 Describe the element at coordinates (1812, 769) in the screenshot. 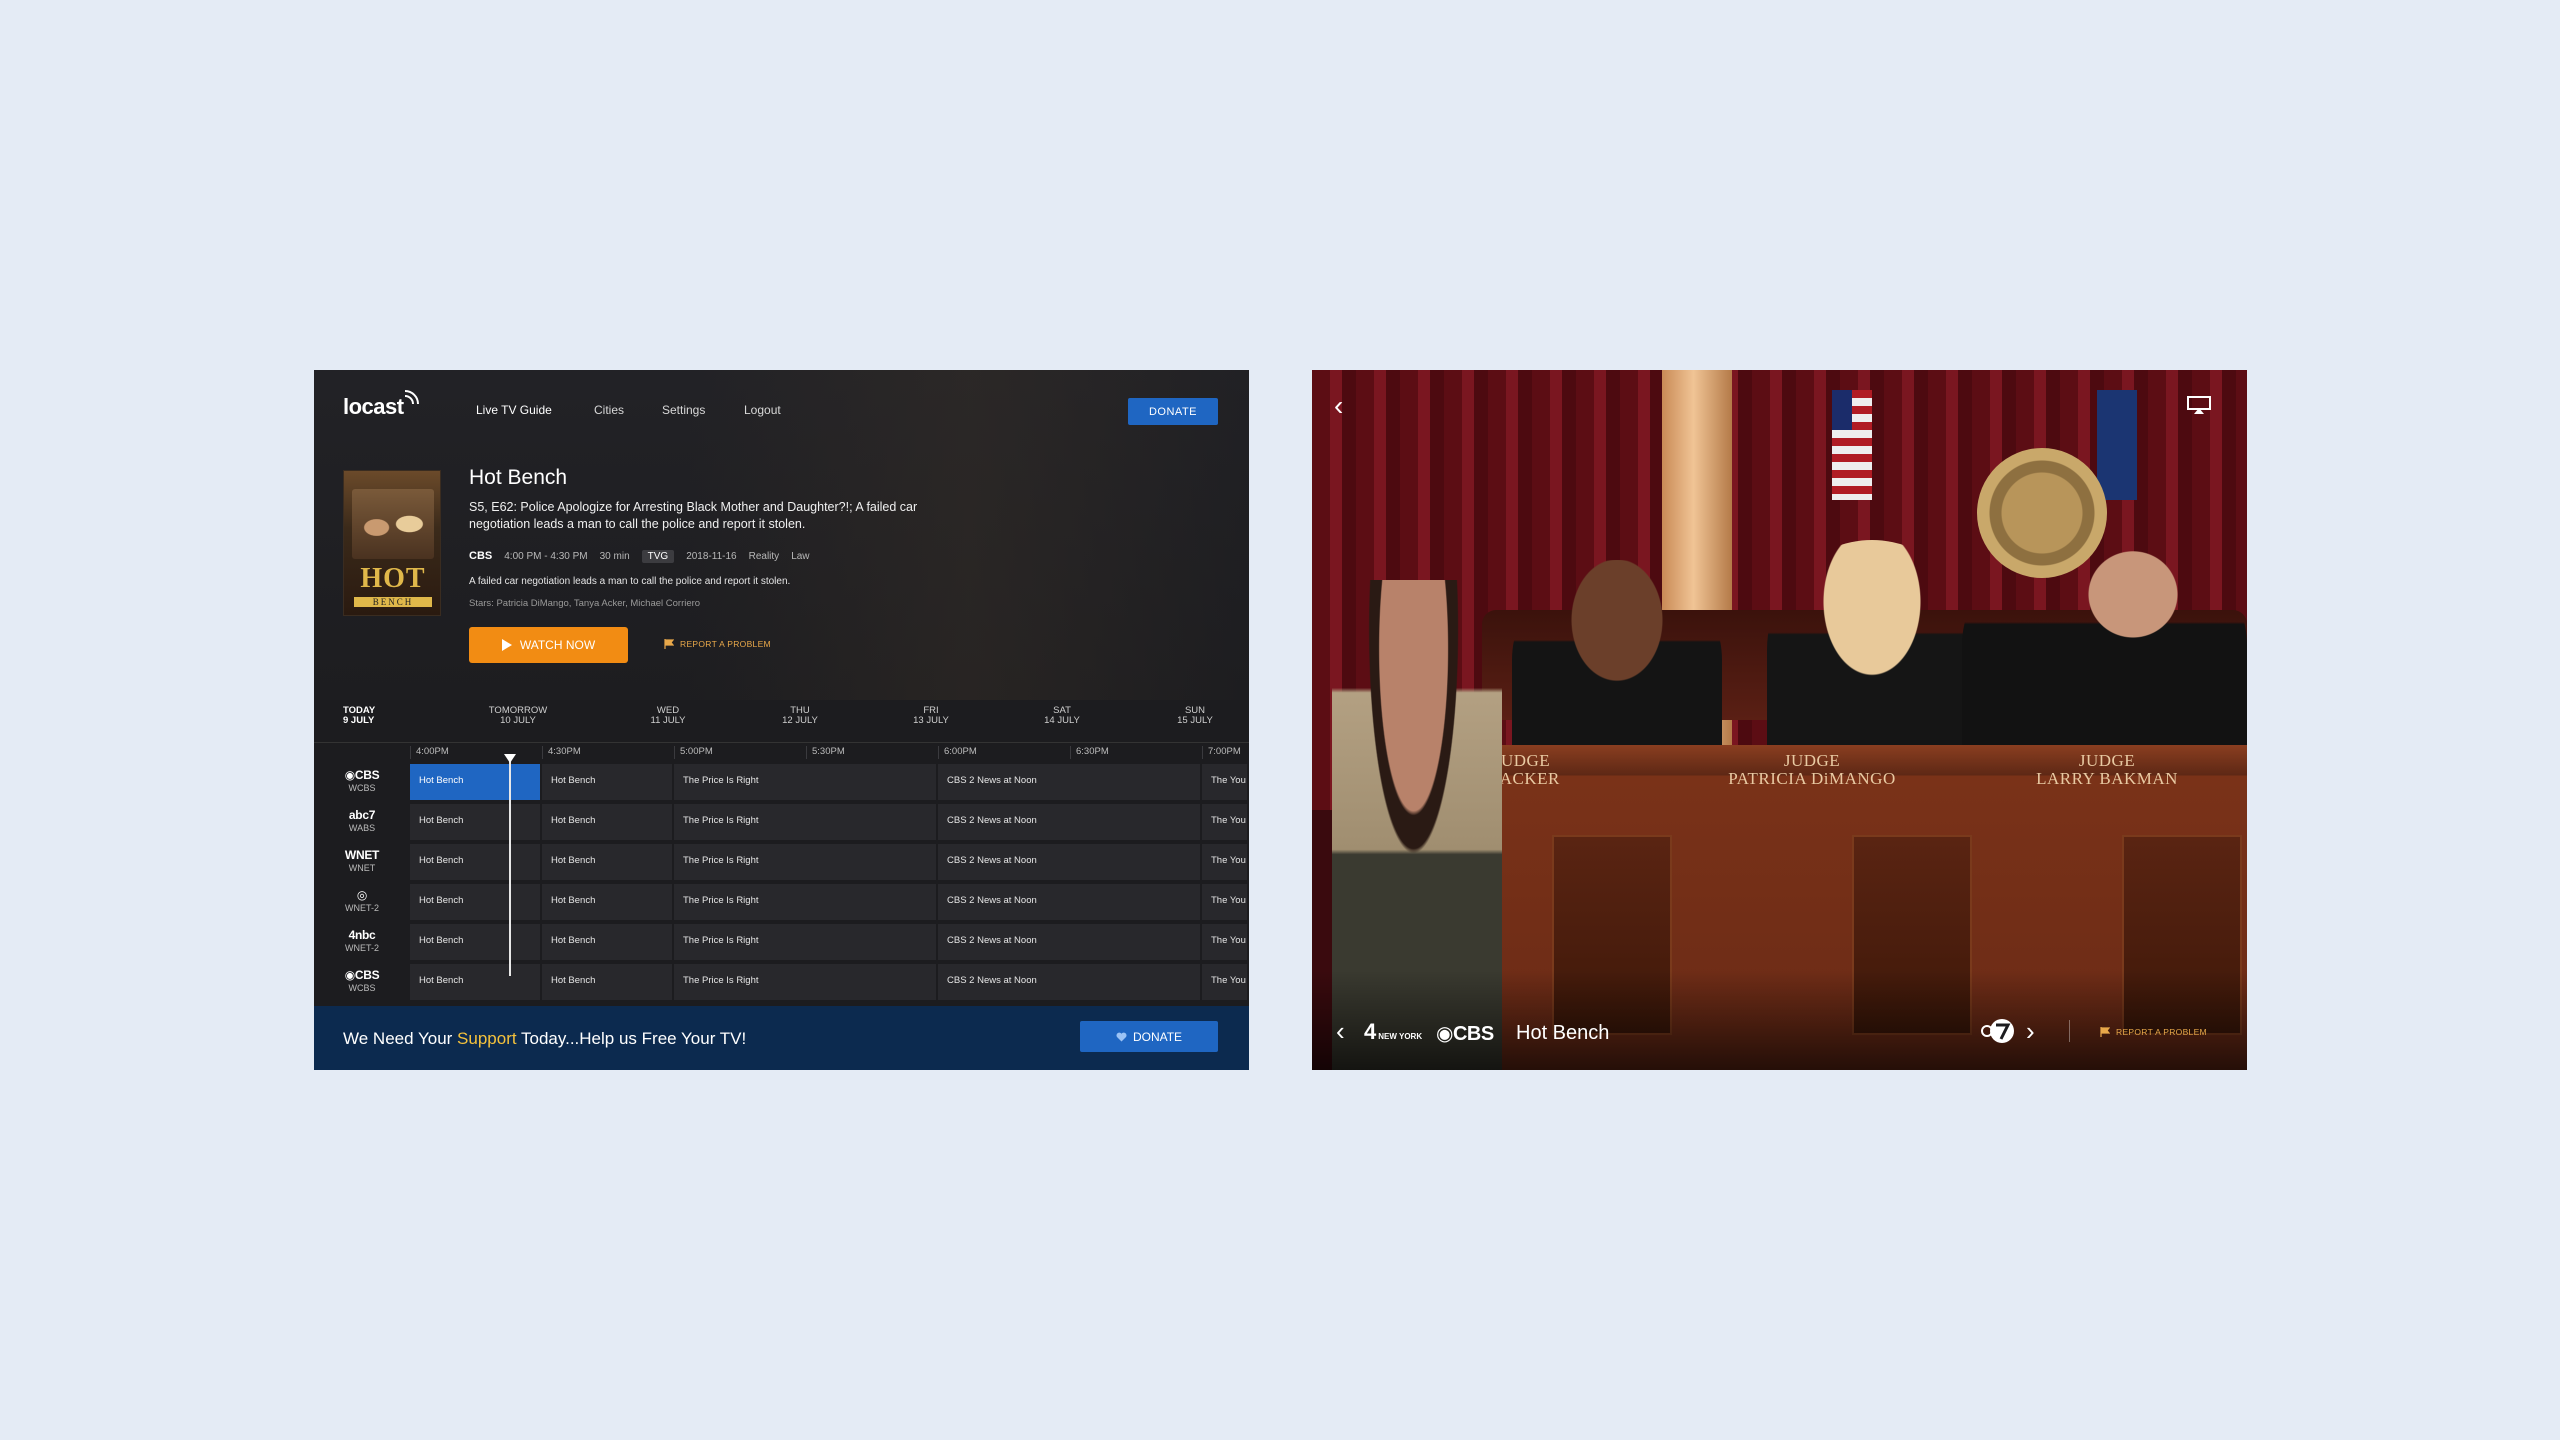

I see `video-frame-nameplate: JUDGE PATRICIA DiMANGO` at that location.